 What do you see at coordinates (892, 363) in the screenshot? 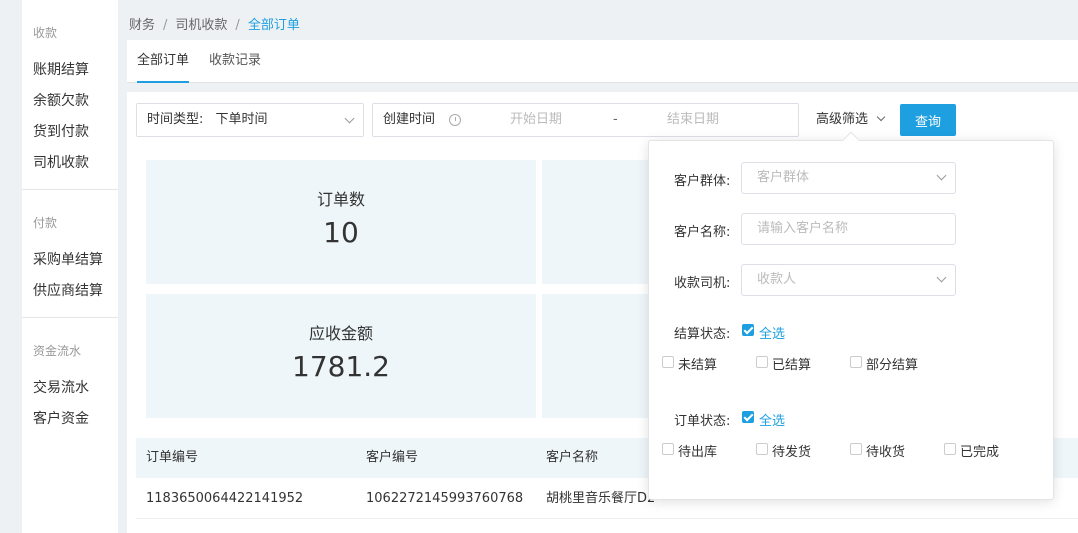
I see `settle-partial-label: 部分结算` at bounding box center [892, 363].